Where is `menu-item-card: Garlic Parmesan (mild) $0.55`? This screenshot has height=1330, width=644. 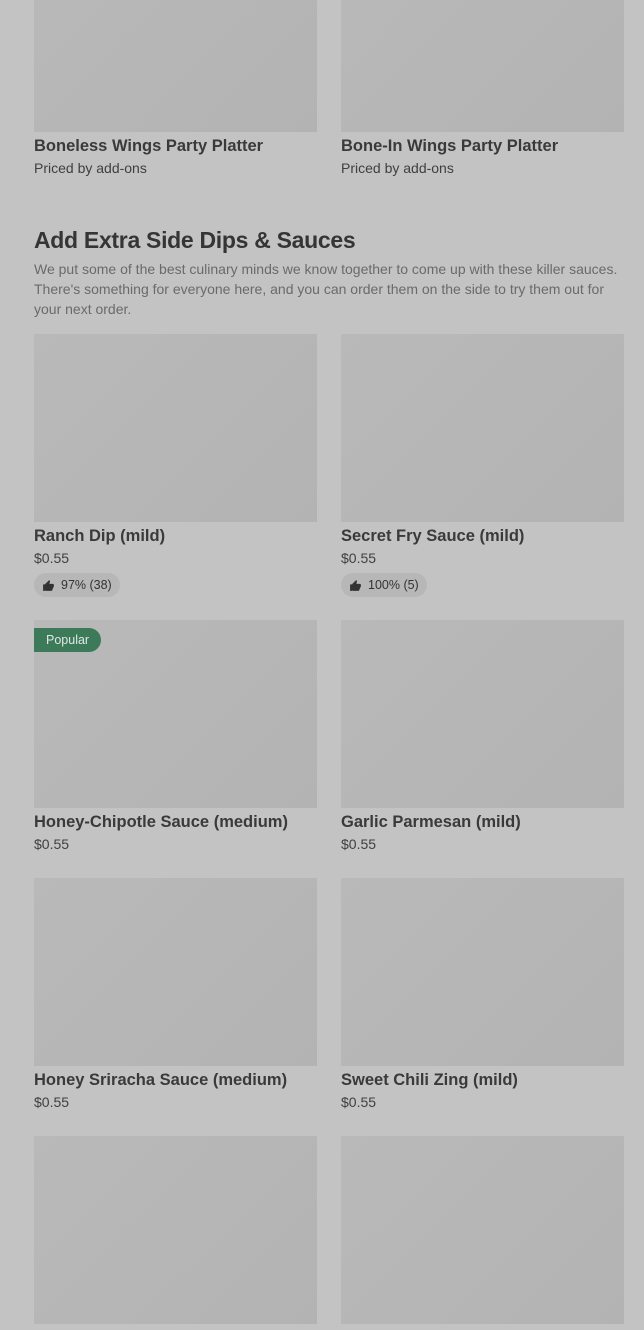 menu-item-card: Garlic Parmesan (mild) $0.55 is located at coordinates (482, 736).